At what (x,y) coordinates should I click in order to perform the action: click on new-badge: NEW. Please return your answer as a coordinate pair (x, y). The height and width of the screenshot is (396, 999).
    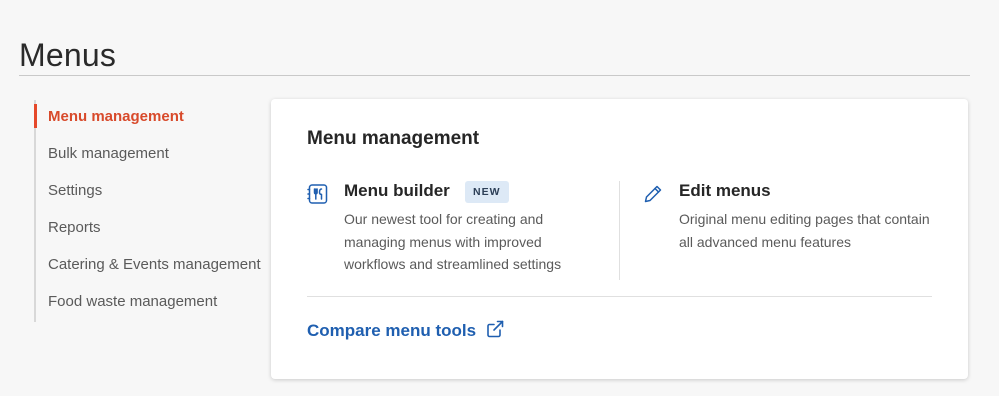
    Looking at the image, I should click on (487, 192).